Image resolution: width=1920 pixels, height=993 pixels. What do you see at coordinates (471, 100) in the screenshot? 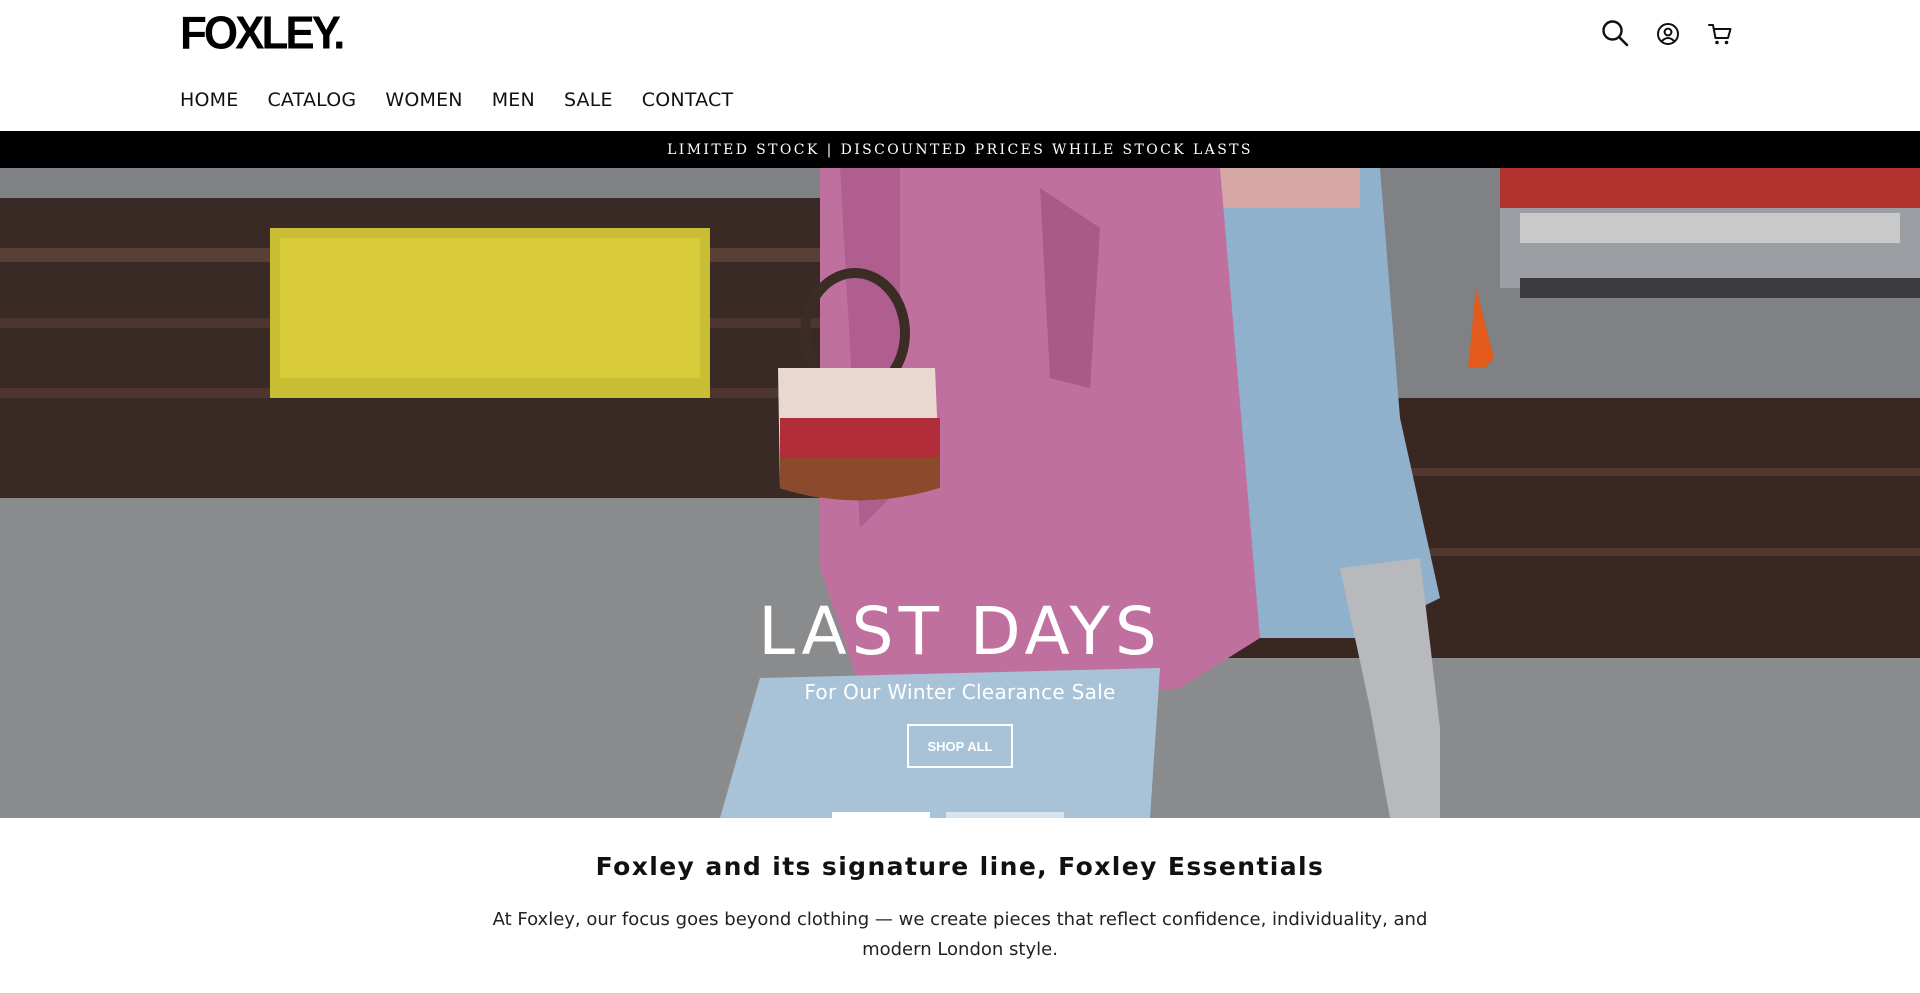
I see `main-nav: HOME CATALOG WOMEN MEN SALE CONTACT` at bounding box center [471, 100].